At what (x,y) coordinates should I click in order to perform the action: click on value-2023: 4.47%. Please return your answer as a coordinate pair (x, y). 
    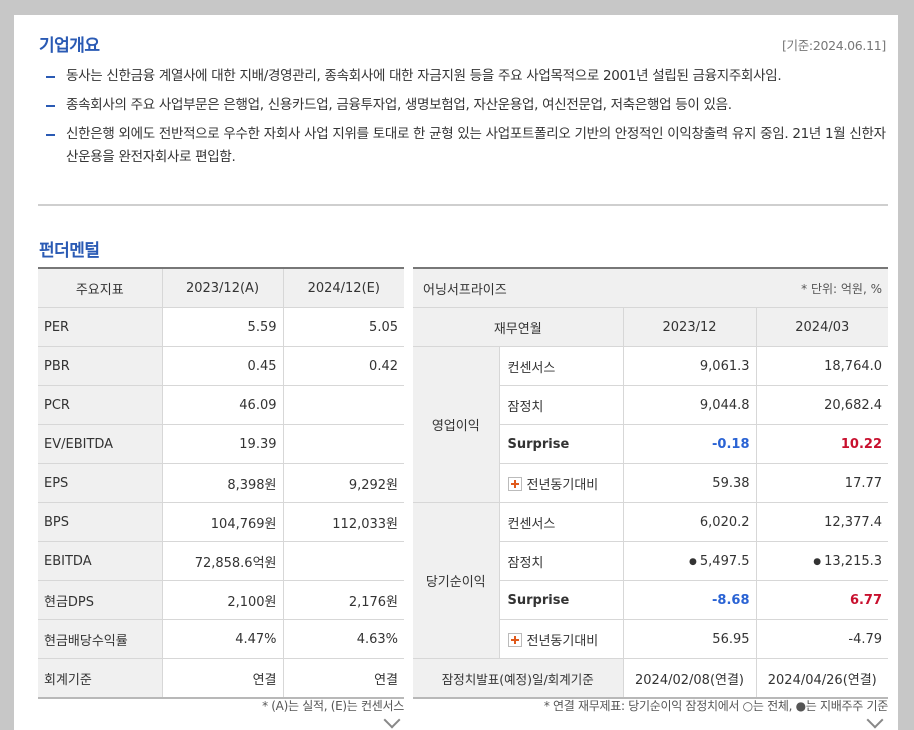
    Looking at the image, I should click on (222, 639).